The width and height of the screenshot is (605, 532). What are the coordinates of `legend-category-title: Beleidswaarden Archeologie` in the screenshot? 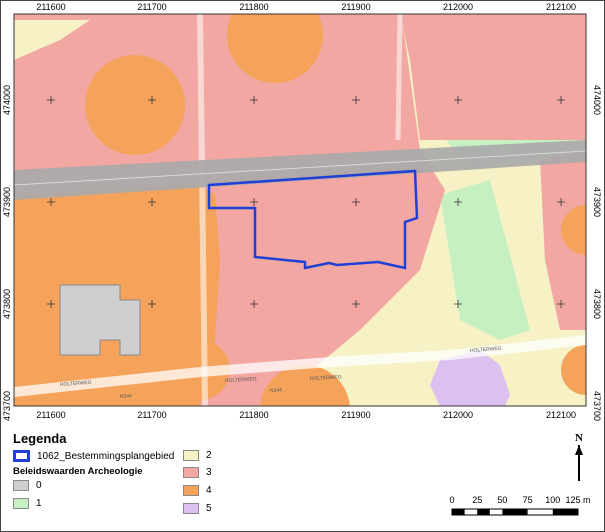 It's located at (78, 471).